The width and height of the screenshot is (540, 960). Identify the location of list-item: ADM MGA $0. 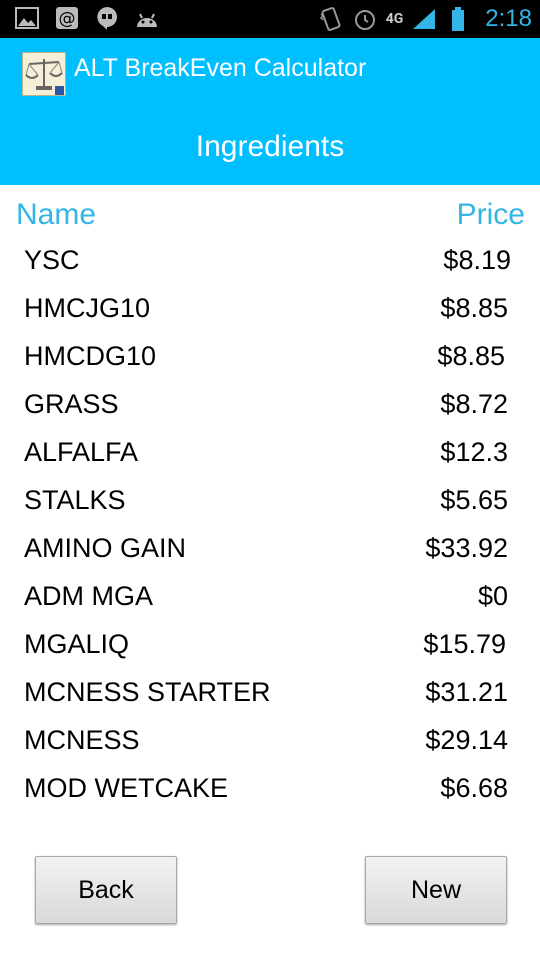
(270, 599).